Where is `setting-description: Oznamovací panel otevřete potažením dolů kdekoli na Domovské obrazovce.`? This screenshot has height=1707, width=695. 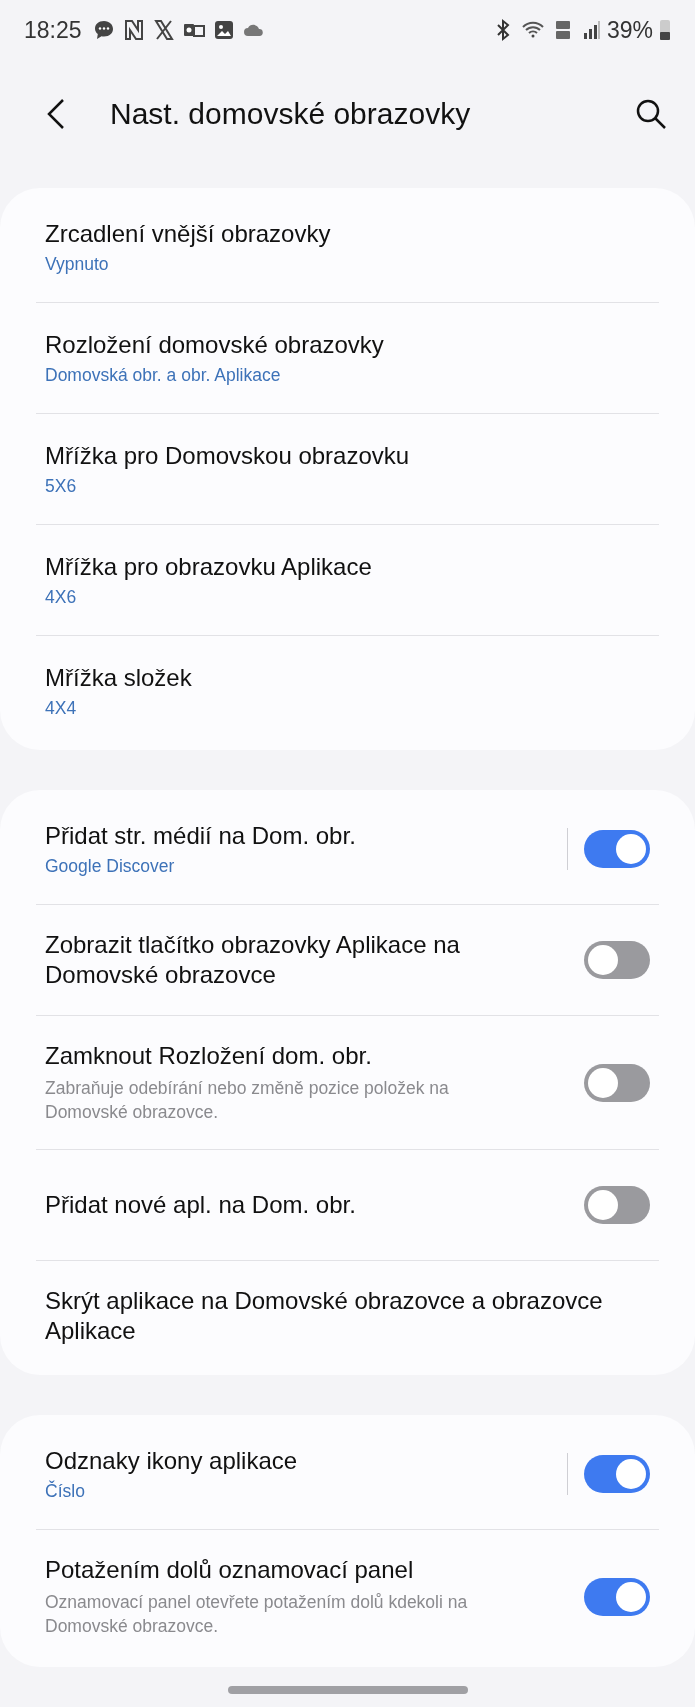 setting-description: Oznamovací panel otevřete potažením dolů kdekoli na Domovské obrazovce. is located at coordinates (257, 1614).